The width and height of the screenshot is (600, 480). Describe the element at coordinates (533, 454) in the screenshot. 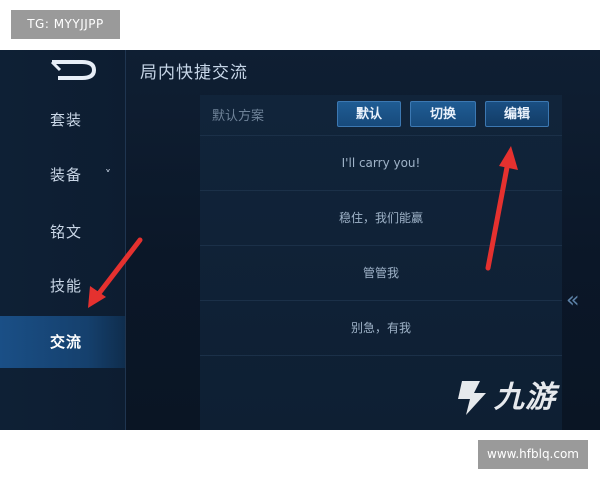

I see `site-watermark-badge: www.hfblq.com` at that location.